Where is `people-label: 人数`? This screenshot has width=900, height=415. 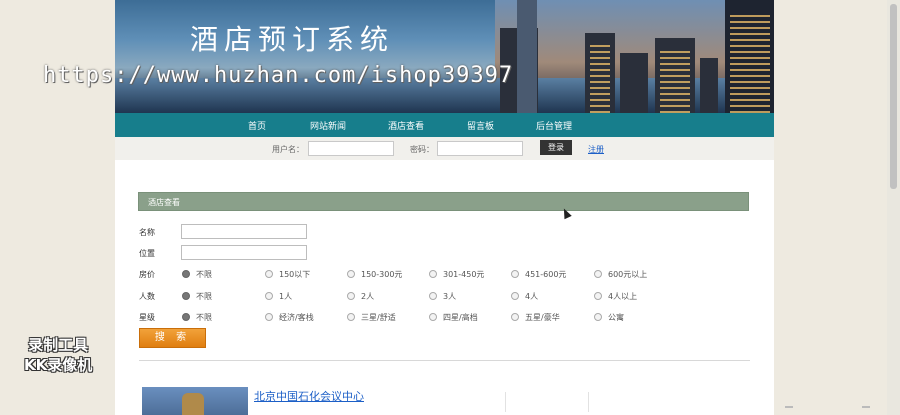
people-label: 人数 is located at coordinates (147, 296).